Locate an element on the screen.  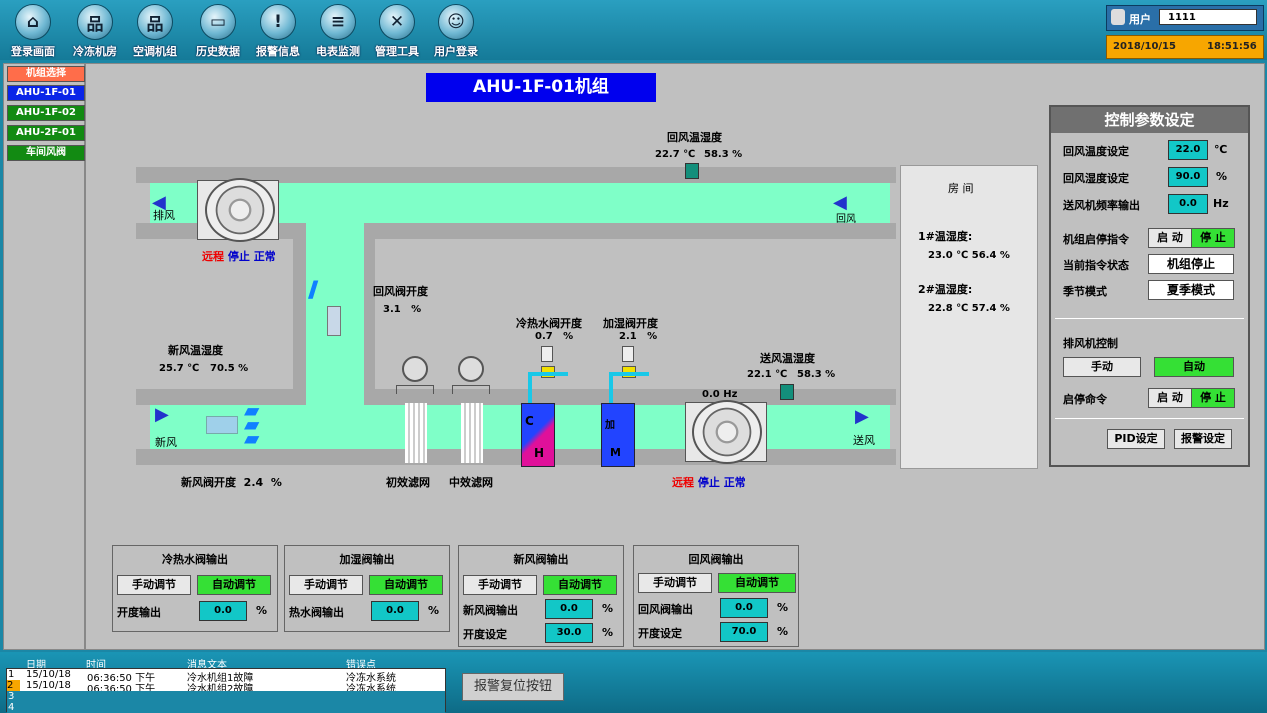
lower-duct-bottom-wall is located at coordinates (516, 457).